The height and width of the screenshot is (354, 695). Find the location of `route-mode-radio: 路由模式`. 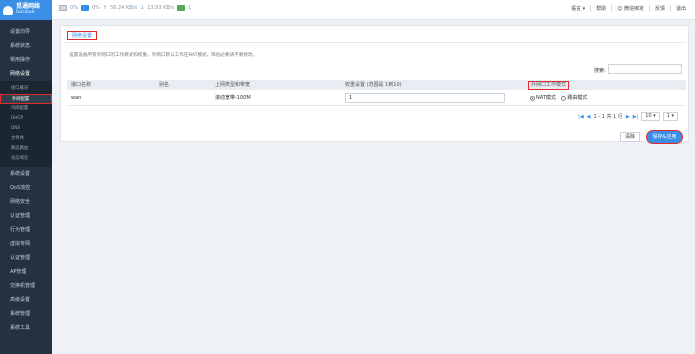

route-mode-radio: 路由模式 is located at coordinates (574, 98).